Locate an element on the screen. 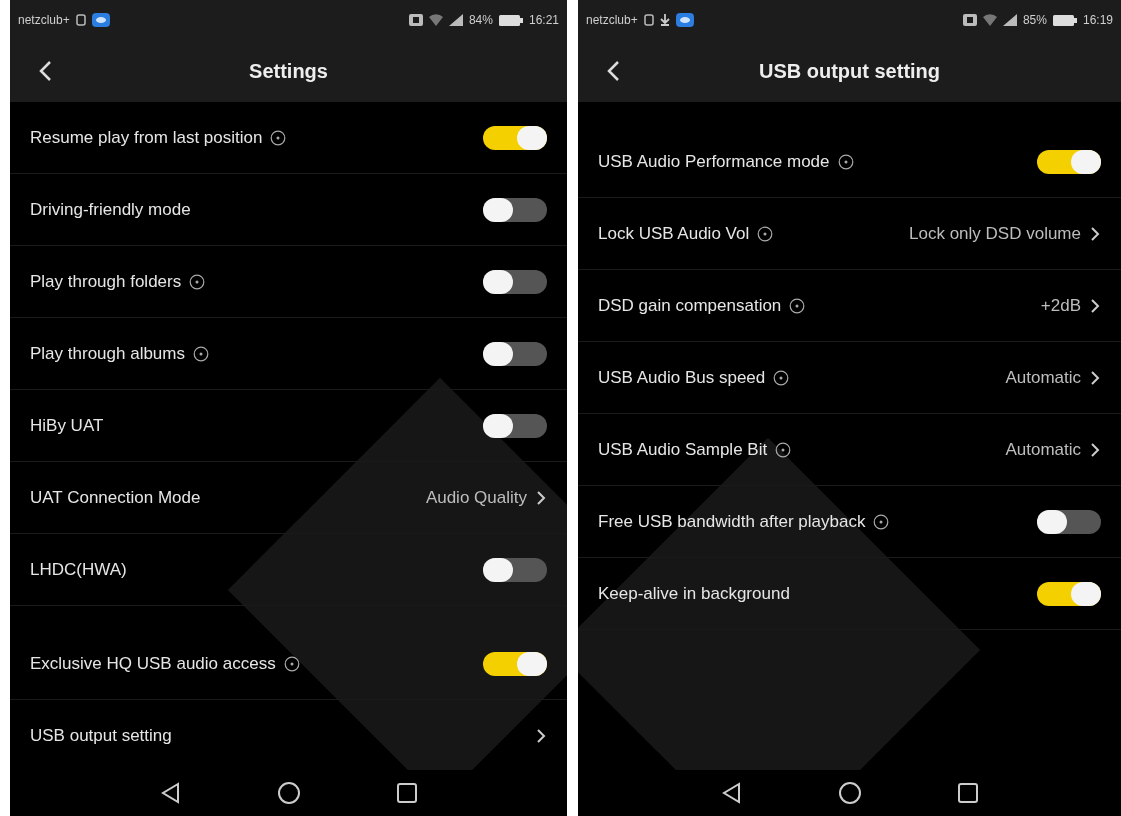 This screenshot has height=816, width=1121. screen-title: USB output setting is located at coordinates (849, 71).